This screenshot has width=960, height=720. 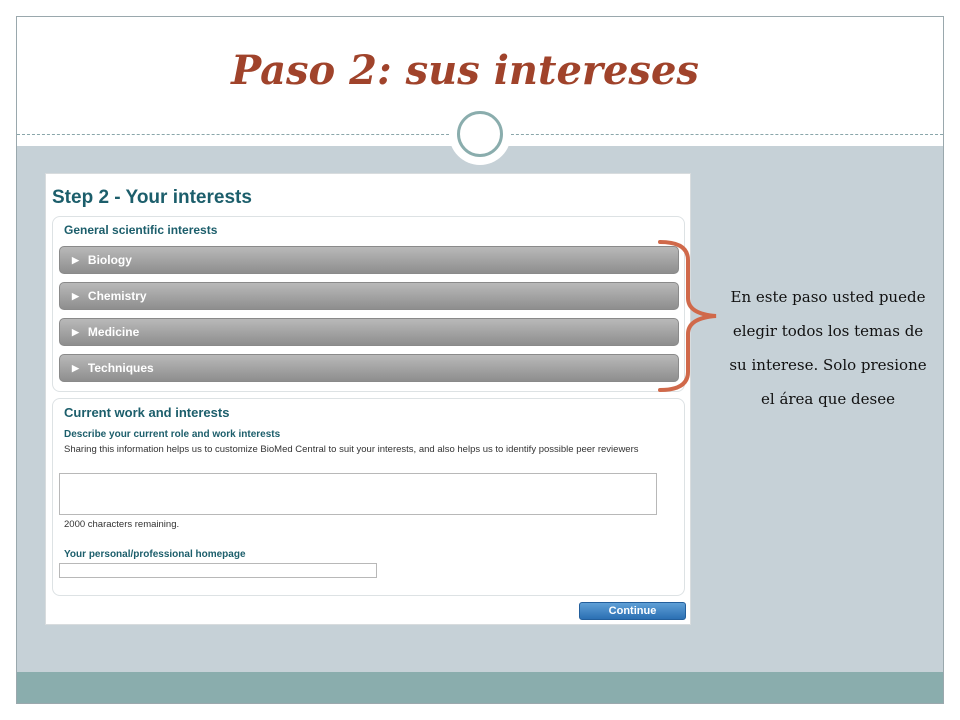 I want to click on current-work-heading: Current work and interests, so click(x=147, y=412).